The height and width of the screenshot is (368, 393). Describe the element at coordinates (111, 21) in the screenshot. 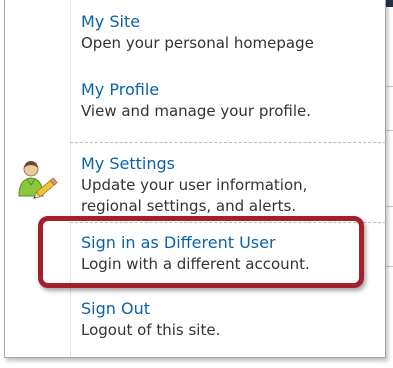

I see `menu-item-title: My Site` at that location.